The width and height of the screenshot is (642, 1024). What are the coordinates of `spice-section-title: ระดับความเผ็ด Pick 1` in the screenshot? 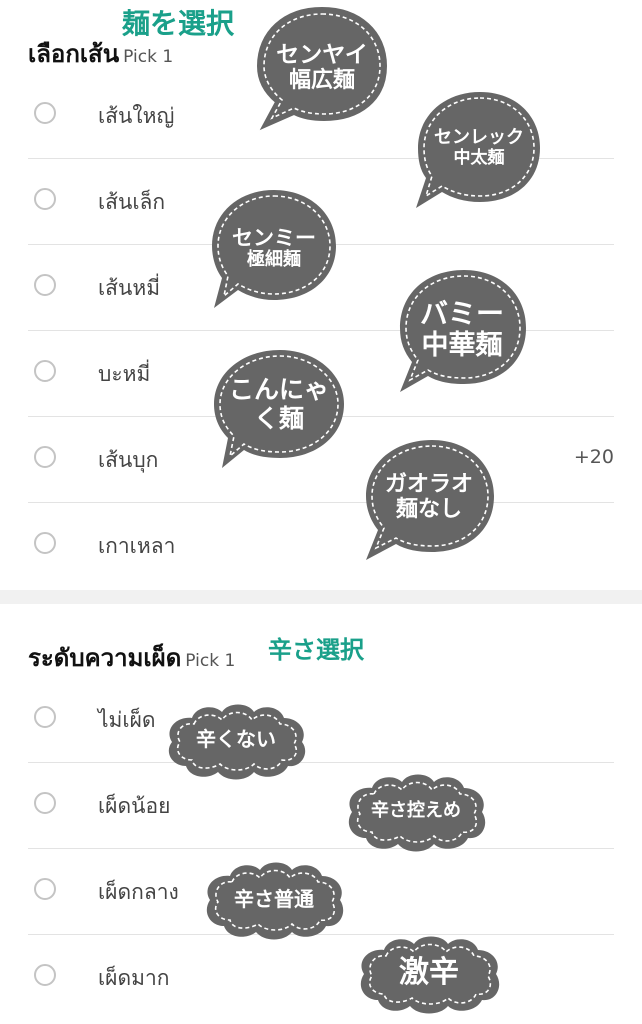 It's located at (131, 657).